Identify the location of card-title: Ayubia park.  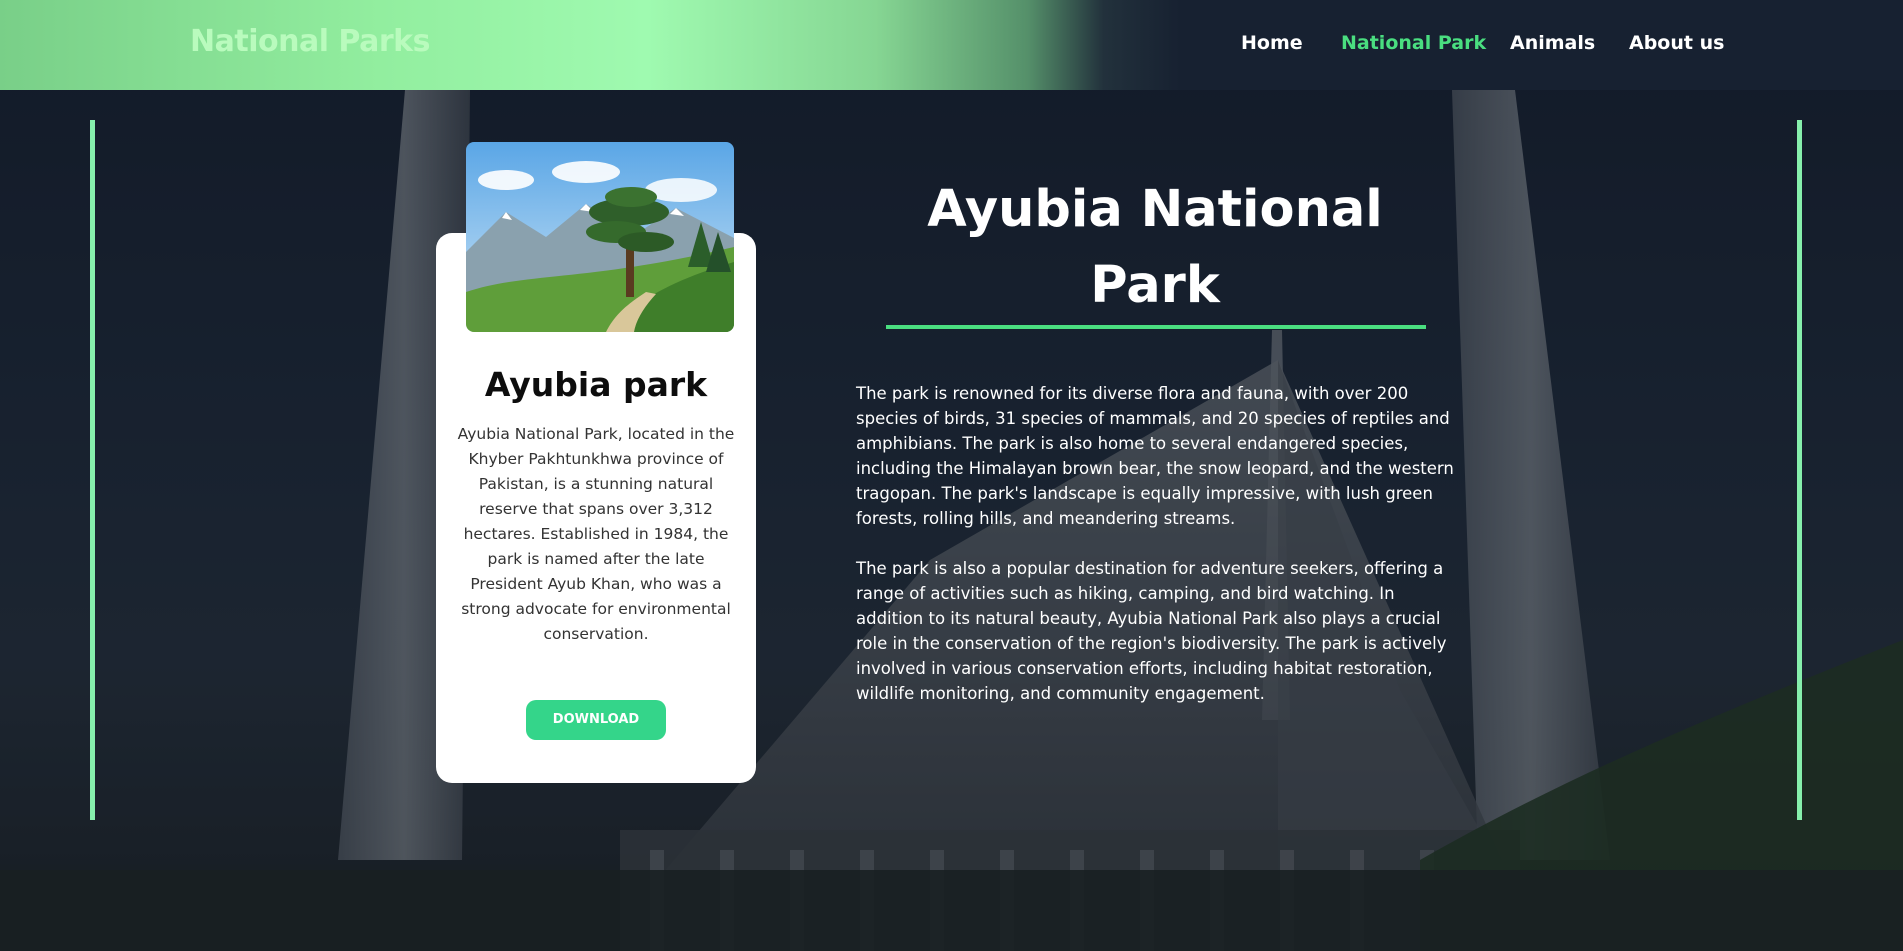
(596, 384).